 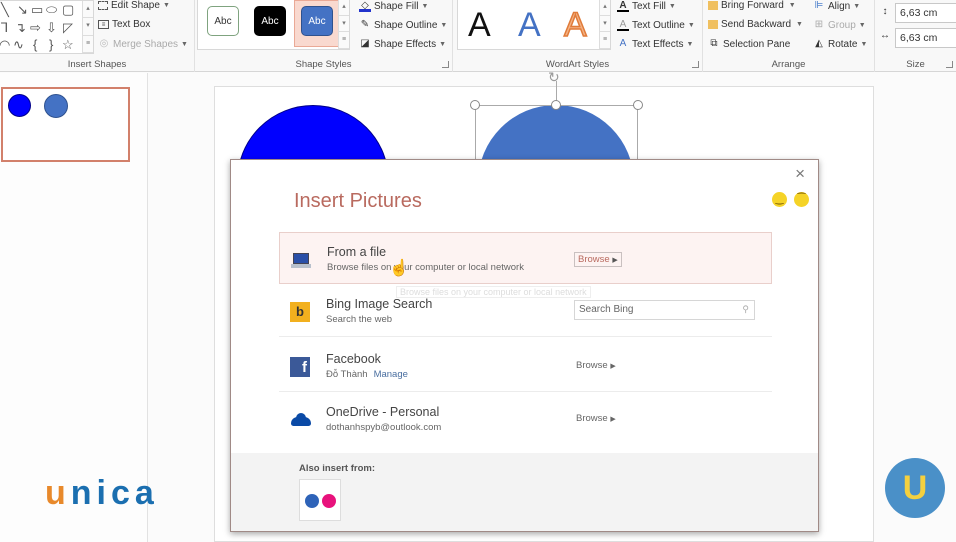 I want to click on wordart-gallery: A A A ▴ ▾ ≡, so click(x=534, y=25).